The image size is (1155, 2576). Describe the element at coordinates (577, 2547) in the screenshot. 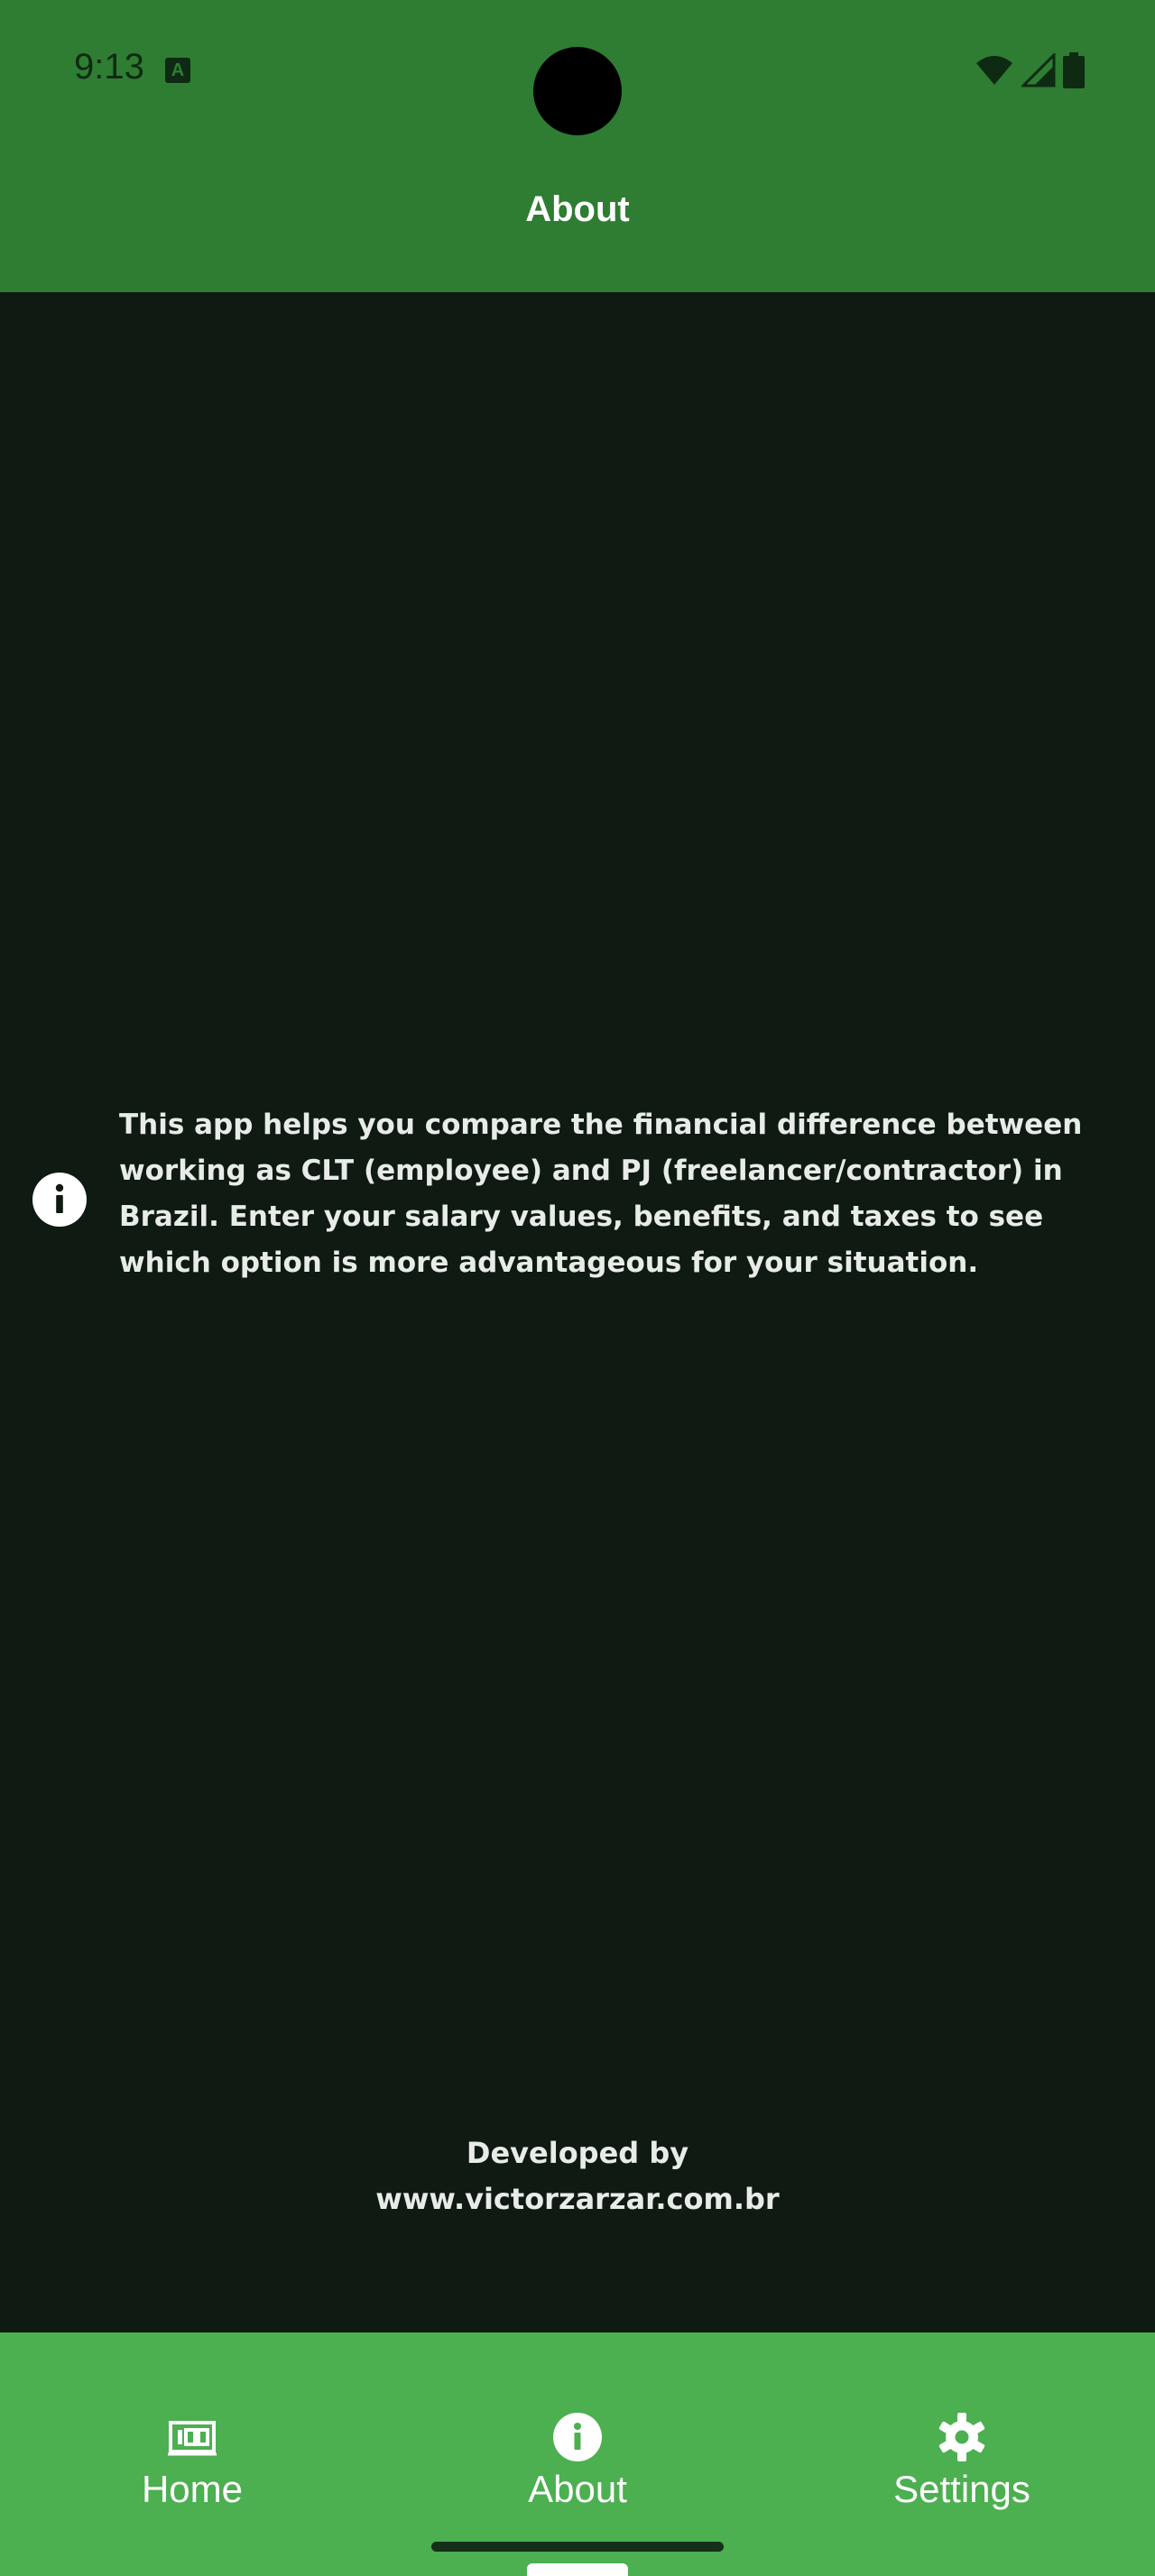

I see `gesture-handle` at that location.